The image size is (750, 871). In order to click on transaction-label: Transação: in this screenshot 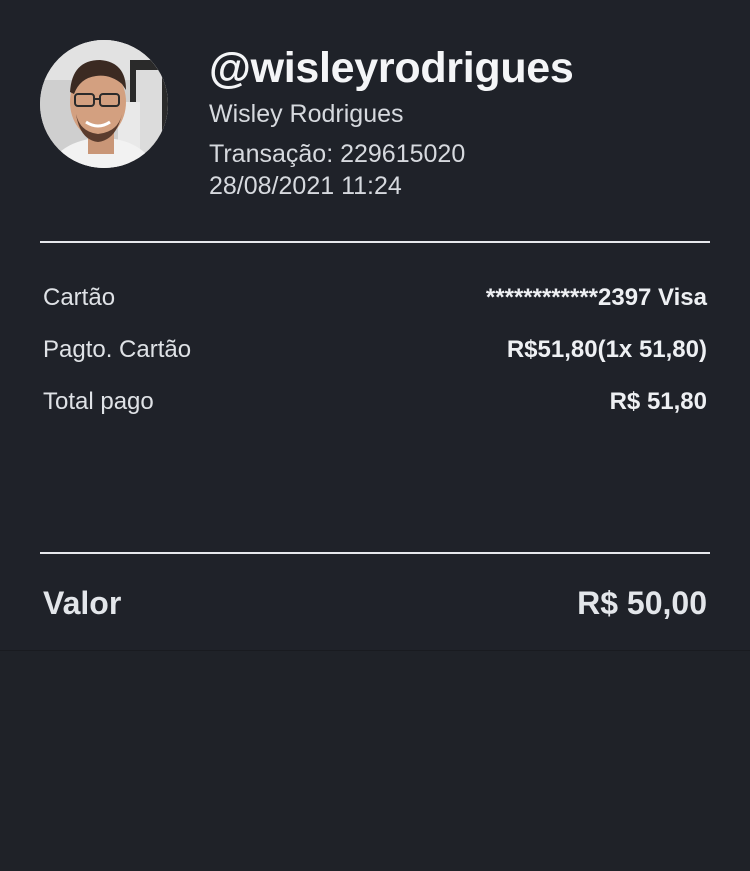, I will do `click(271, 154)`.